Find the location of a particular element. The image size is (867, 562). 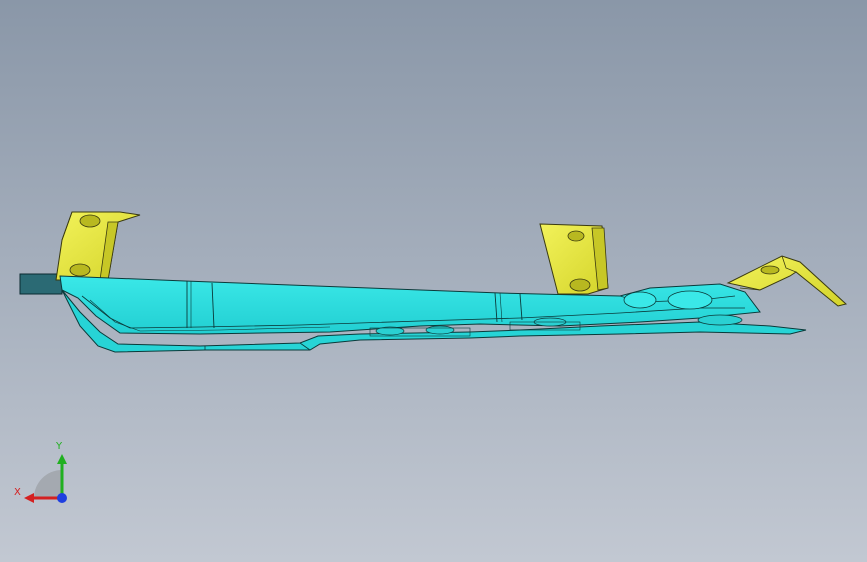

middle-mount-tab is located at coordinates (574, 259).